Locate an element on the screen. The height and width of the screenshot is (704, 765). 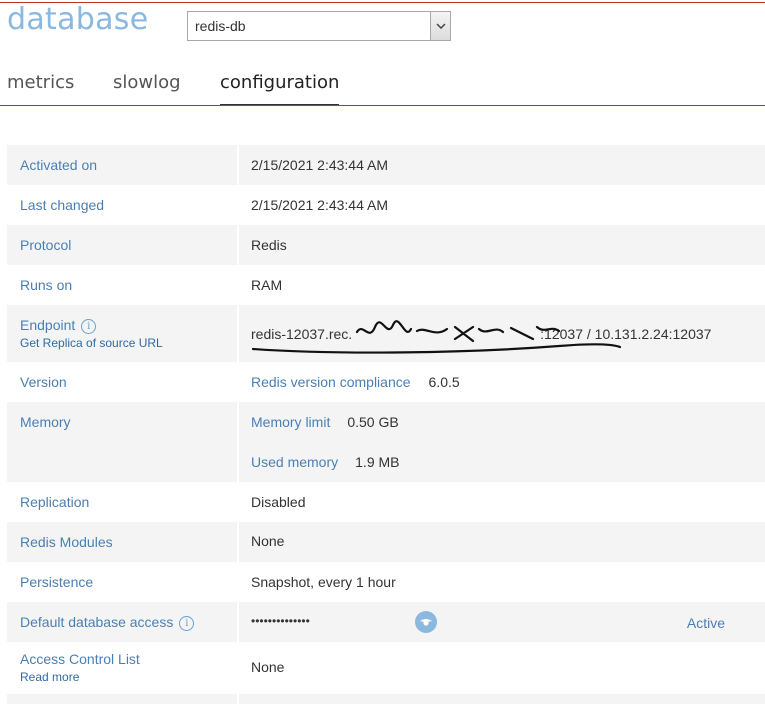
row-last-changed: Last changed 2/15/2021 2:43:44 AM is located at coordinates (386, 205).